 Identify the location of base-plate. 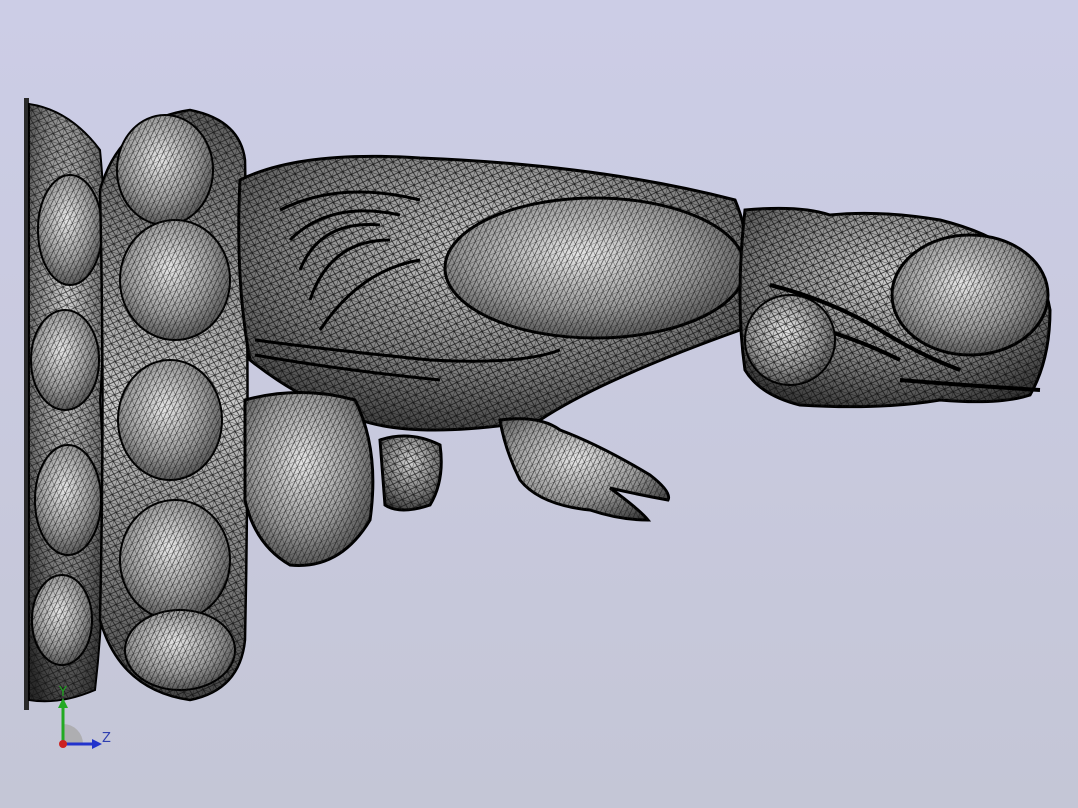
(65, 404).